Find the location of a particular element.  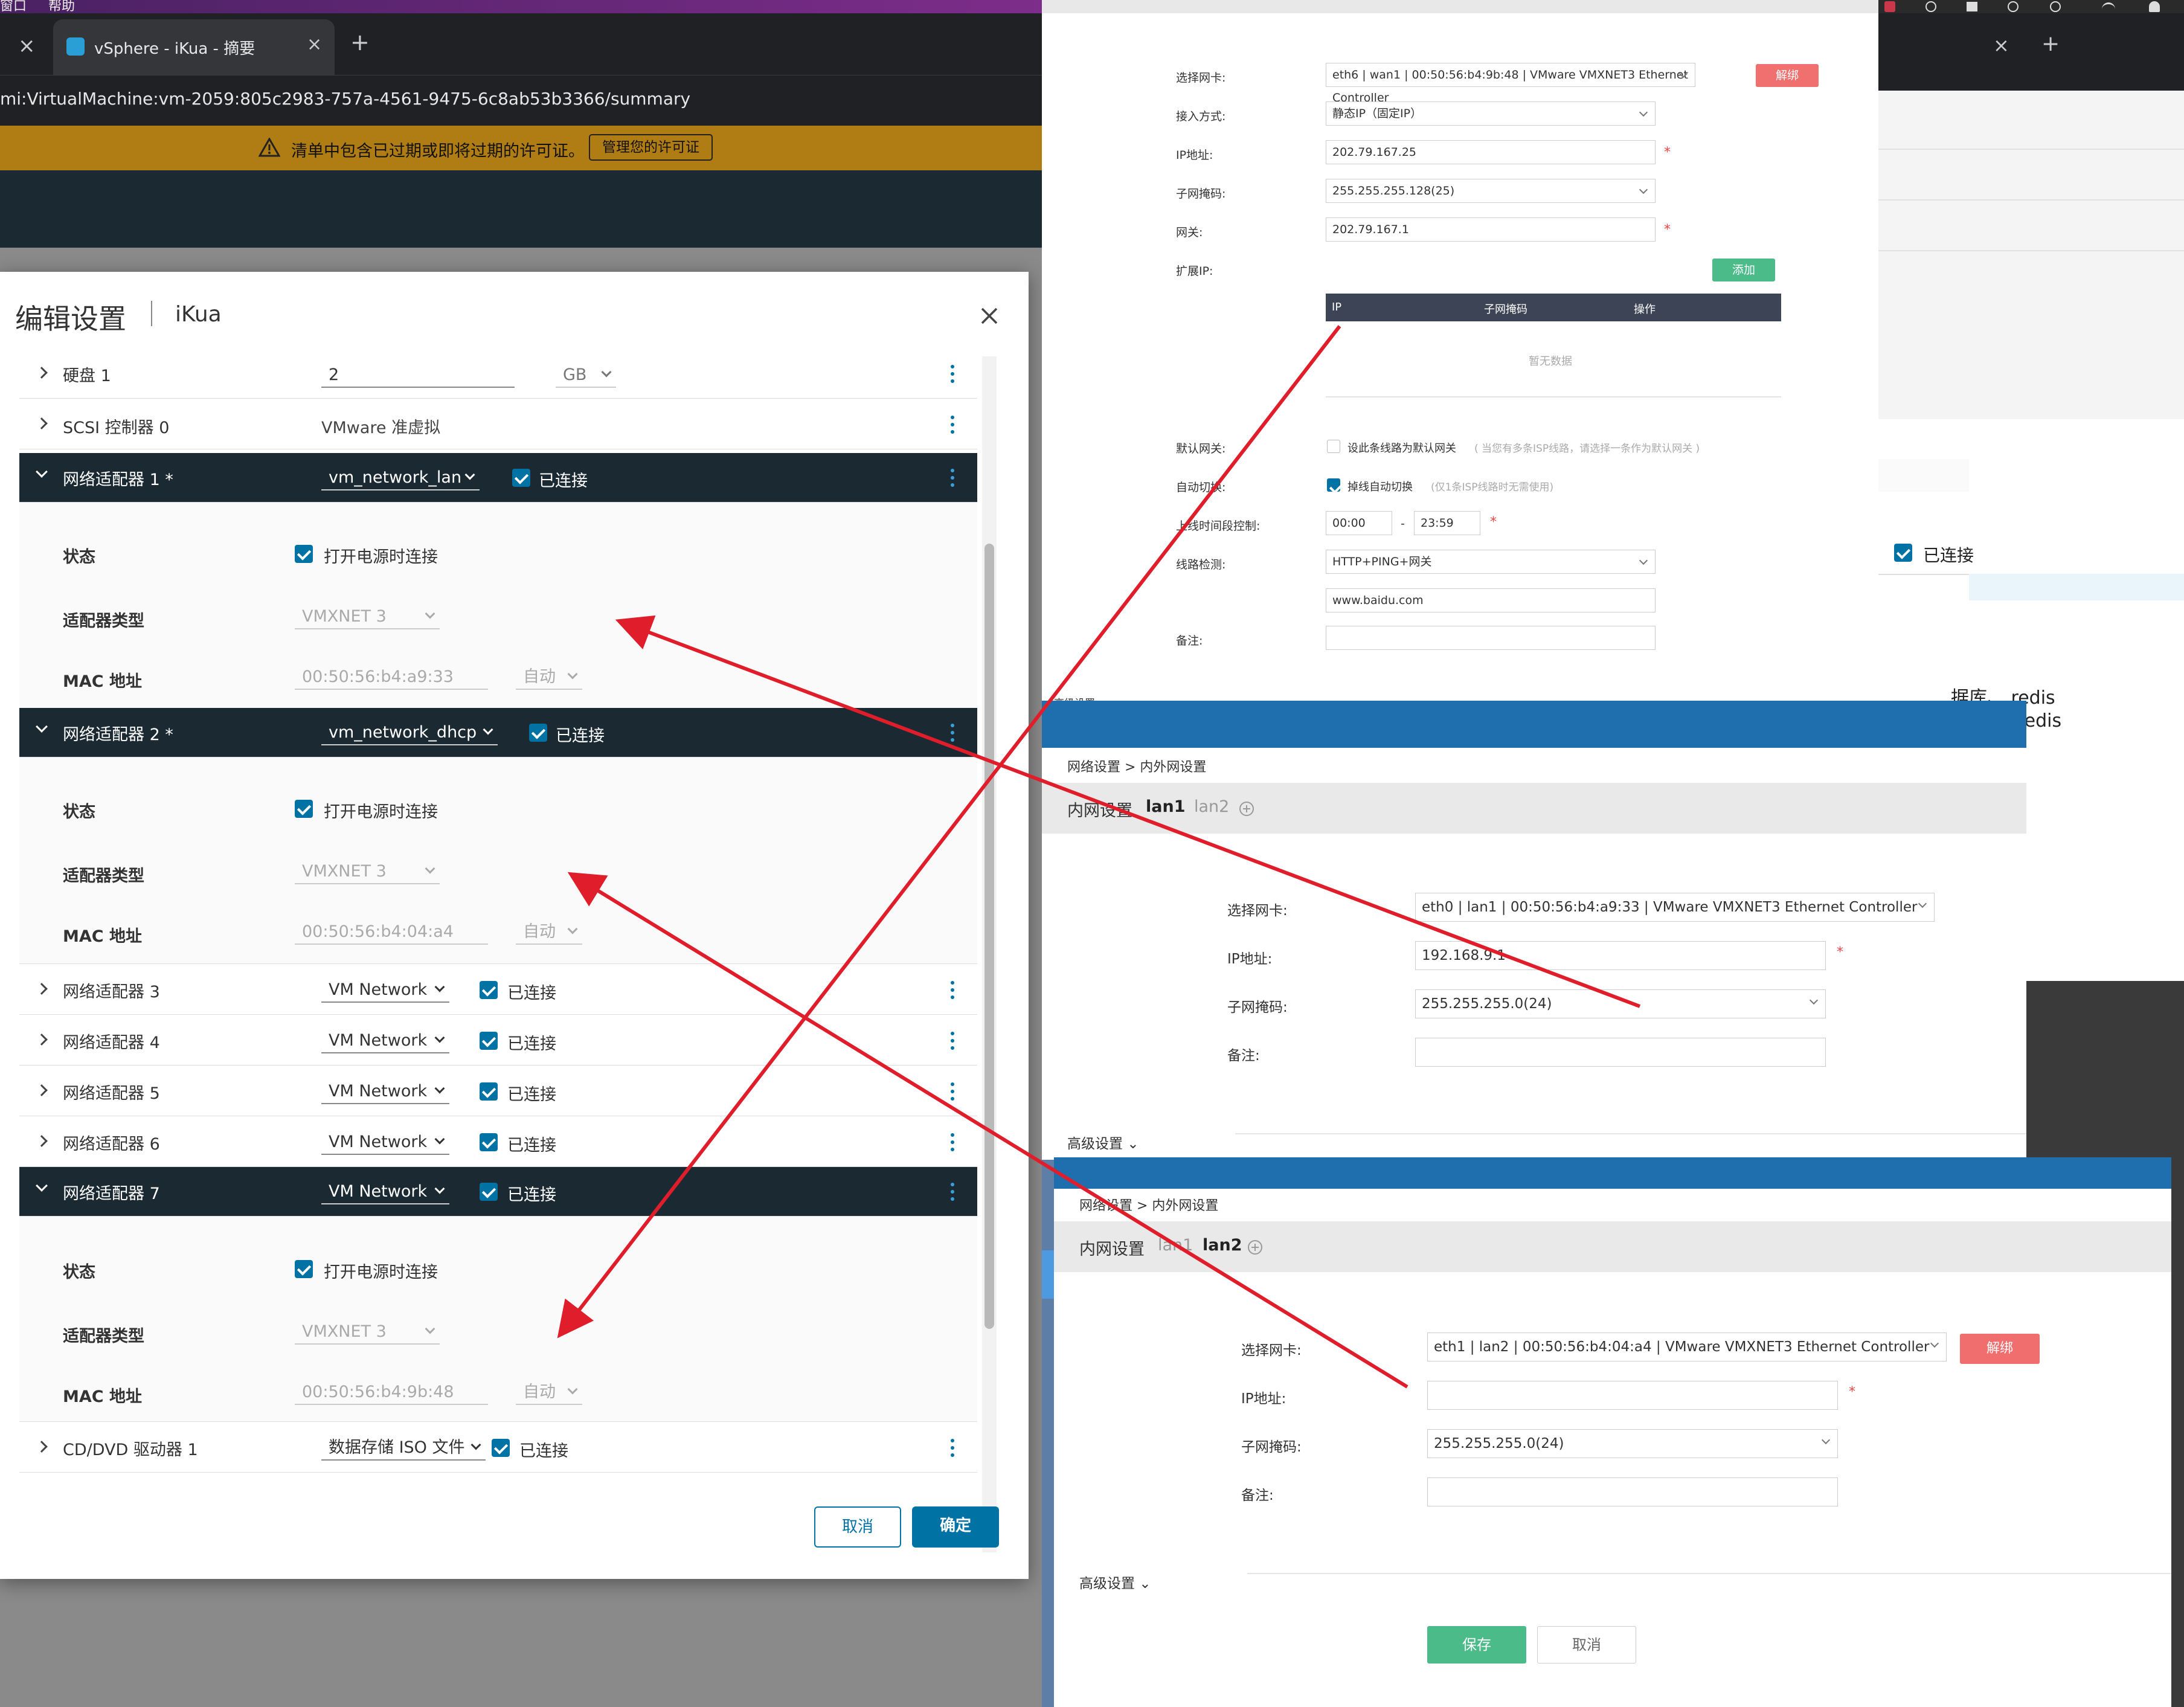

scrollbar-track is located at coordinates (989, 954).